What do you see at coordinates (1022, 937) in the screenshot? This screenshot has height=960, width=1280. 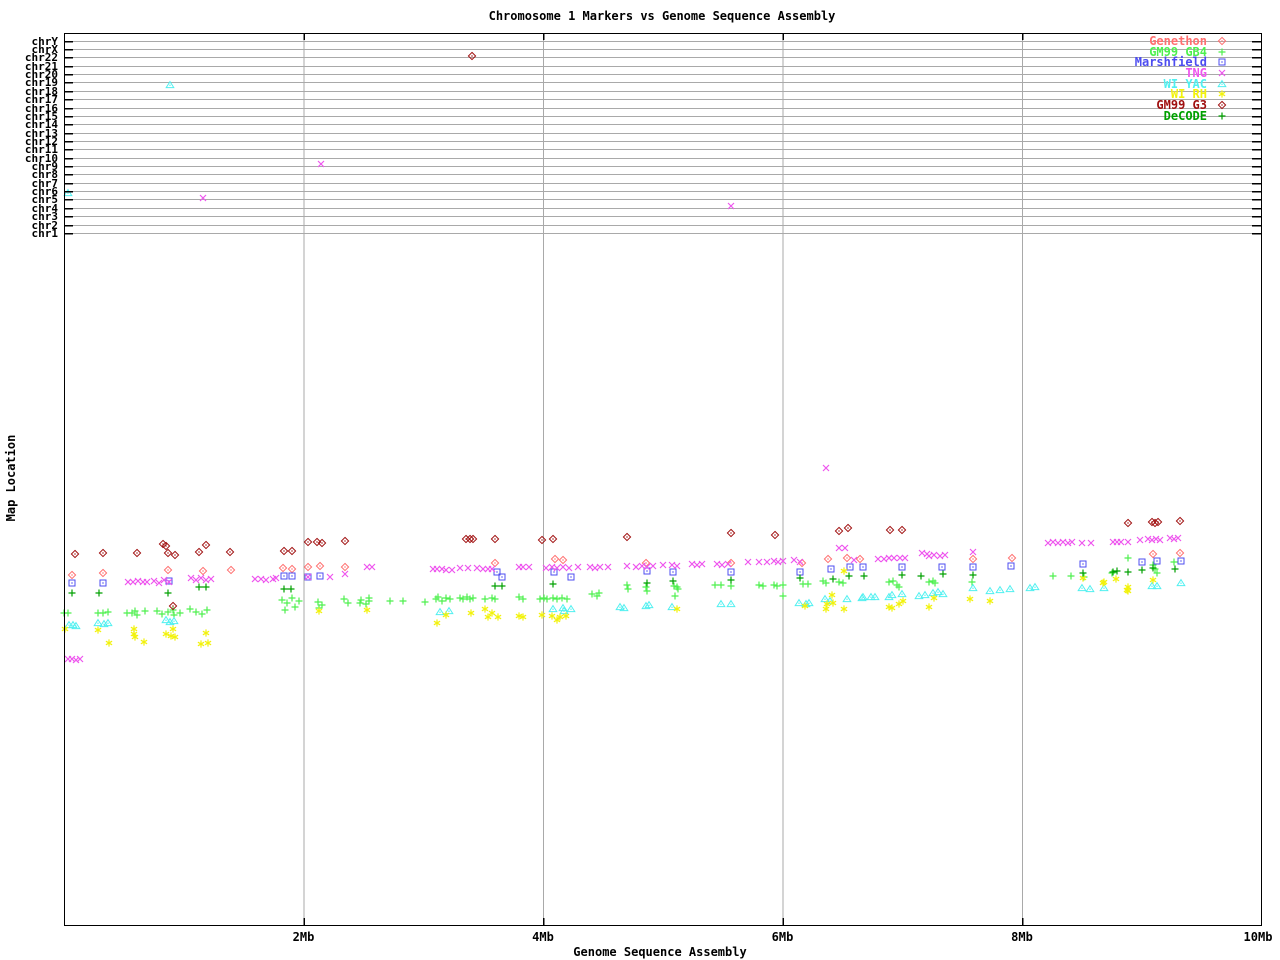 I see `x-tick-label: 8Mb` at bounding box center [1022, 937].